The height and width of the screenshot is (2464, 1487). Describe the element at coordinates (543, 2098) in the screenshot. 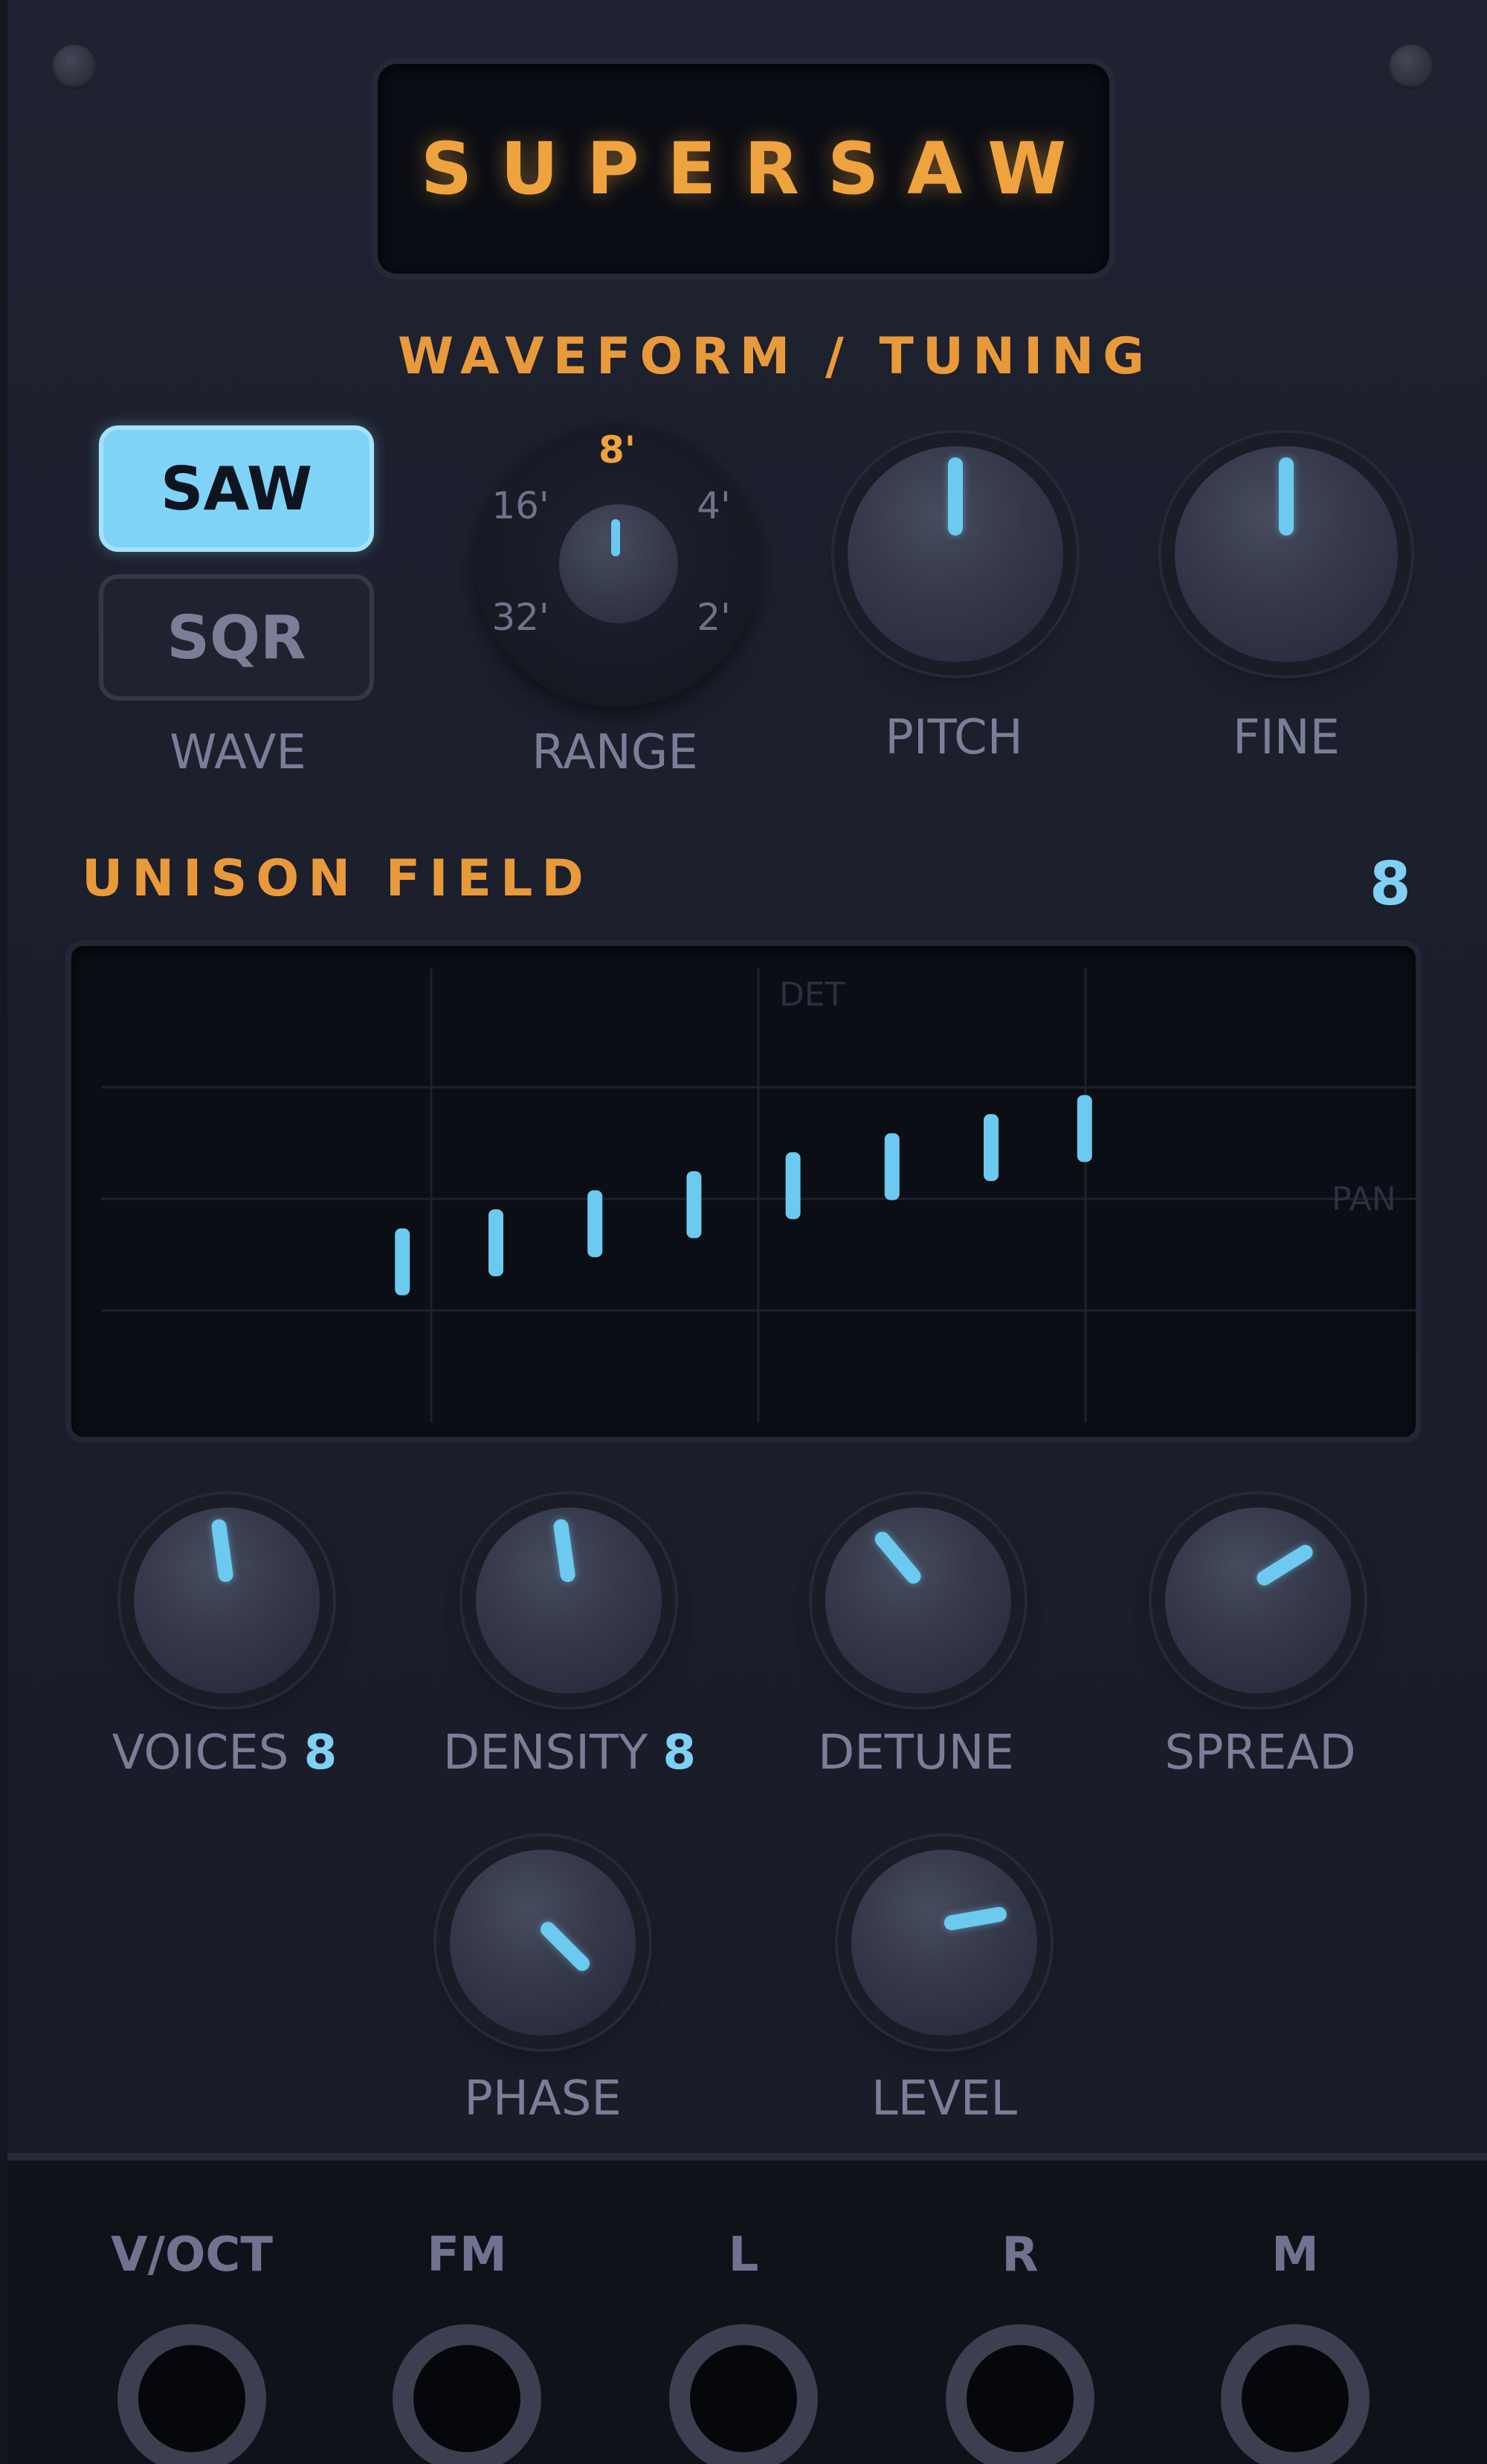

I see `phase-label: PHASE` at that location.